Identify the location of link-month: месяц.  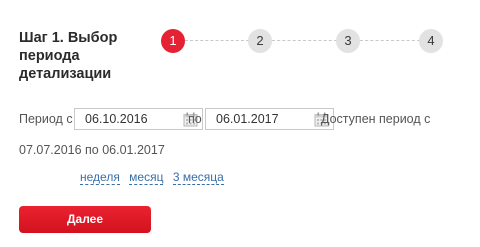
(146, 177).